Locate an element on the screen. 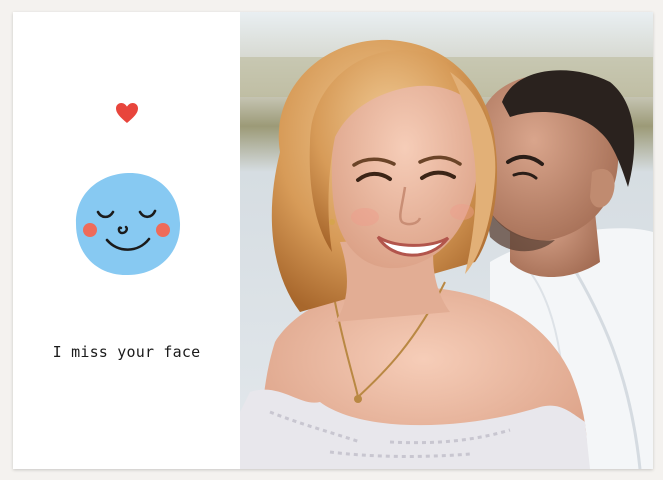  card-message: I miss your face is located at coordinates (126, 352).